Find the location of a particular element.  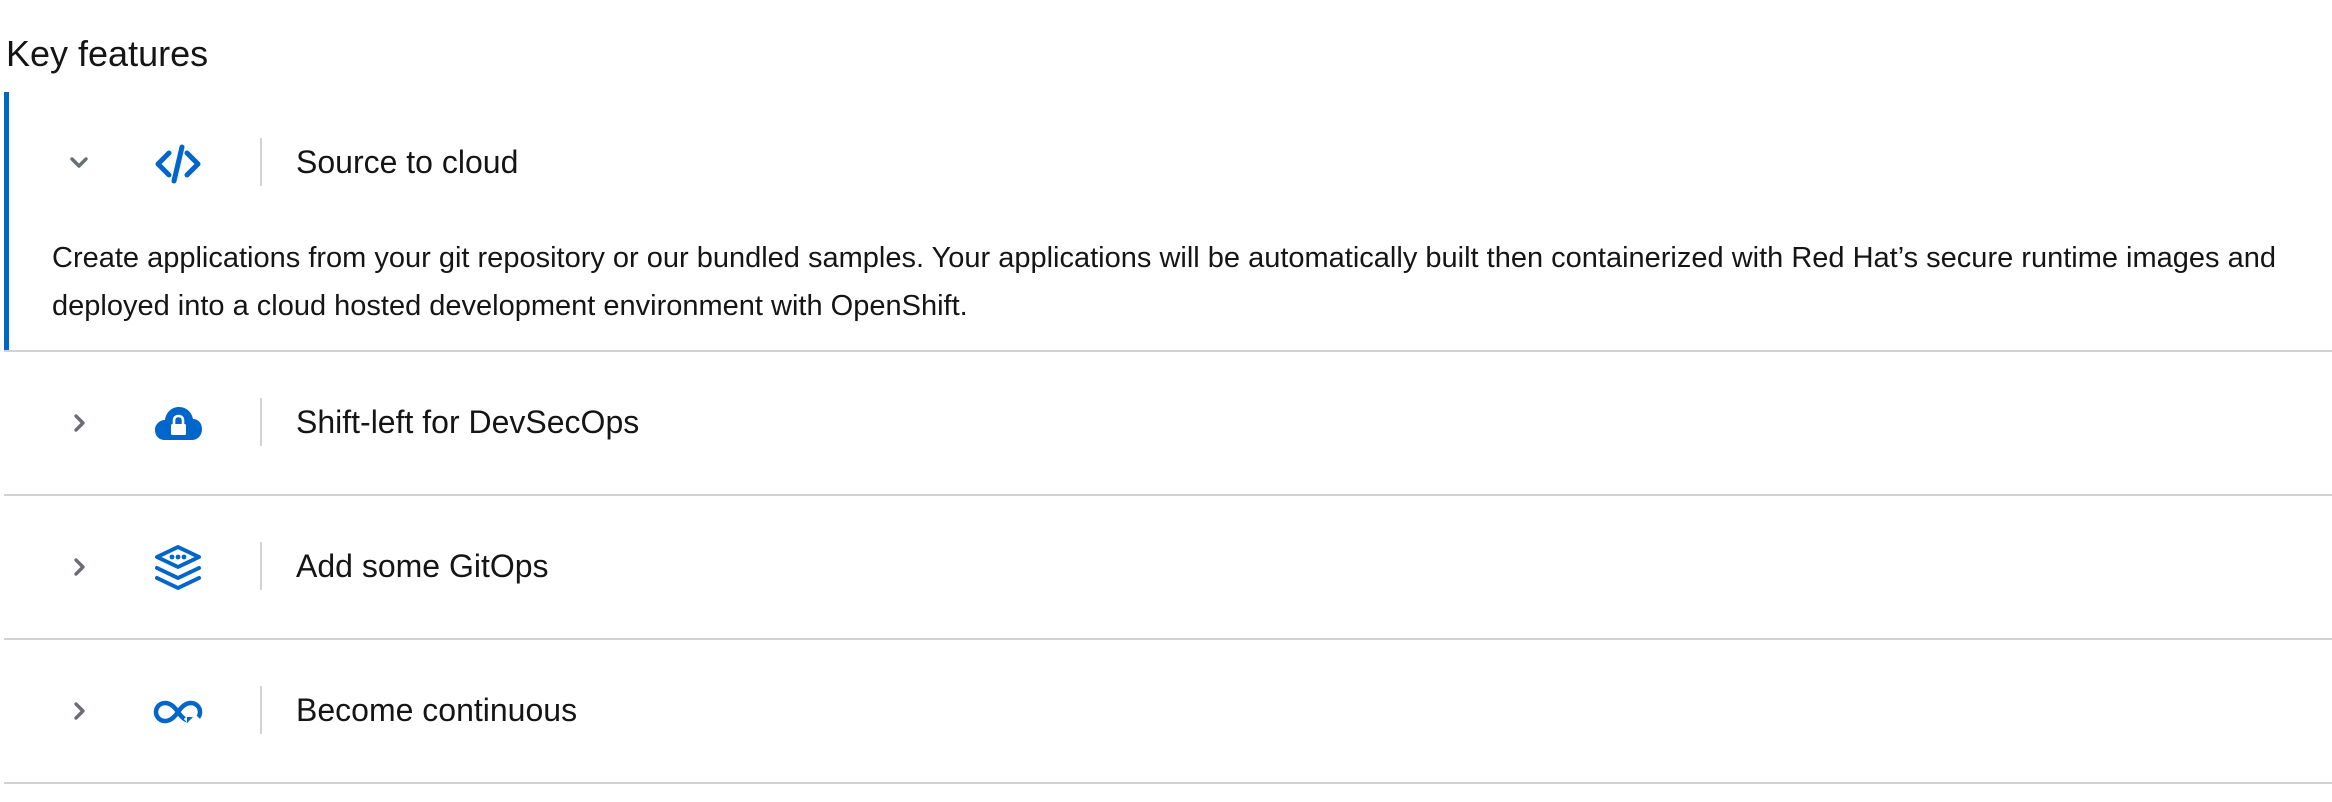

chevron-down-icon is located at coordinates (79, 162).